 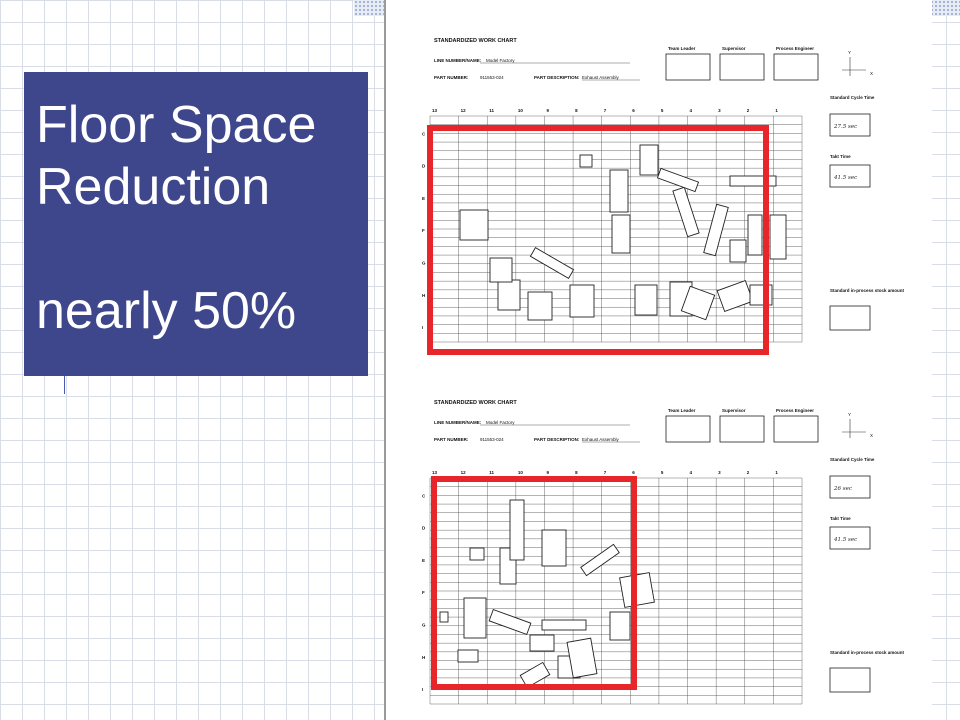 I want to click on chart-heading: STANDARDIZED WORK CHART, so click(x=475, y=403).